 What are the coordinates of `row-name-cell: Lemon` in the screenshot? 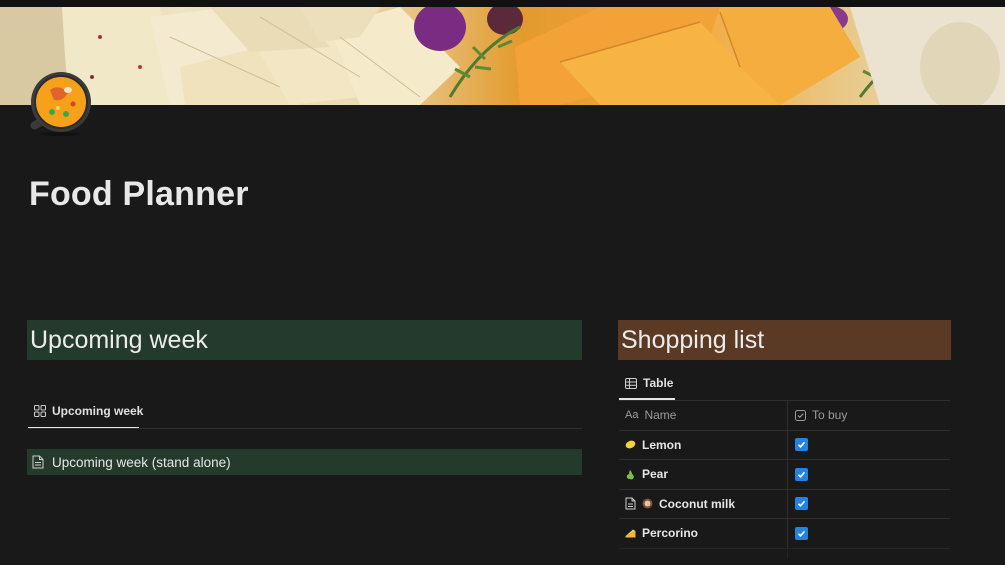 It's located at (703, 444).